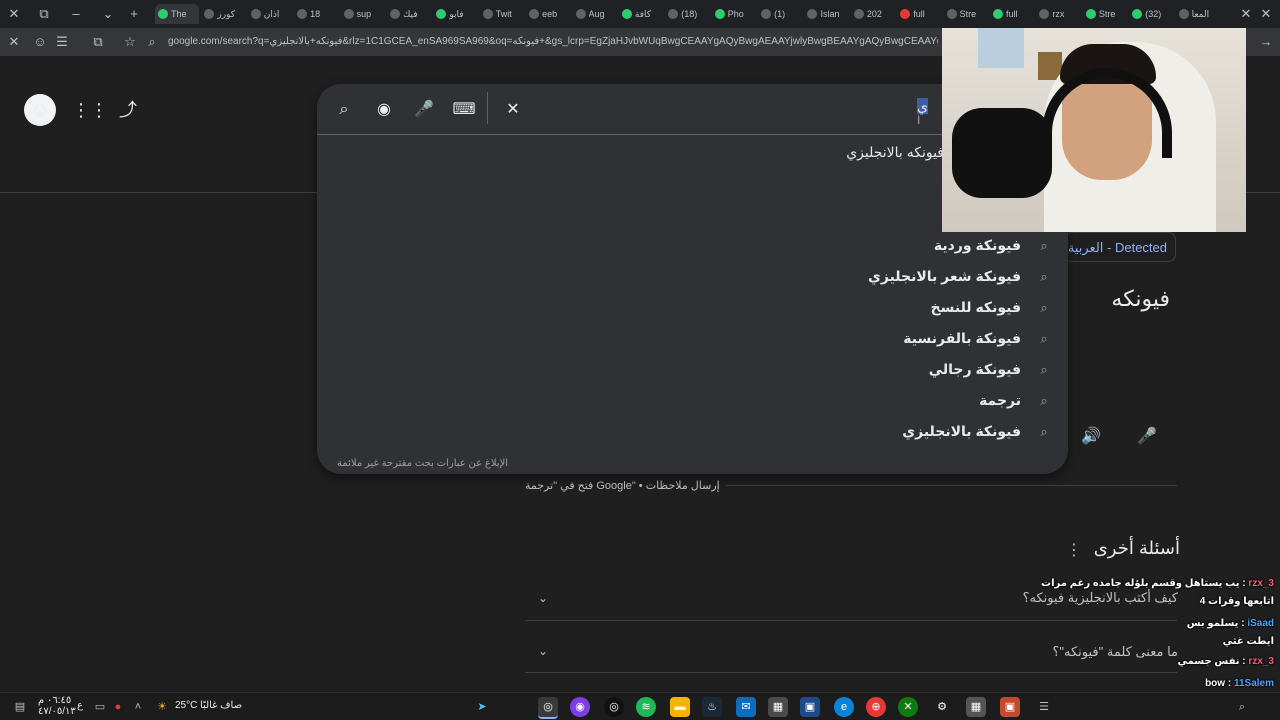 The width and height of the screenshot is (1280, 720). I want to click on network-icon: ●, so click(118, 707).